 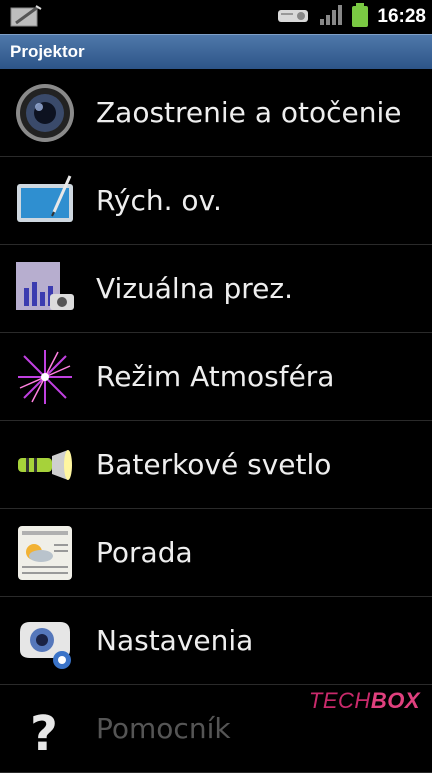 What do you see at coordinates (395, 700) in the screenshot?
I see `watermark-part: BOX` at bounding box center [395, 700].